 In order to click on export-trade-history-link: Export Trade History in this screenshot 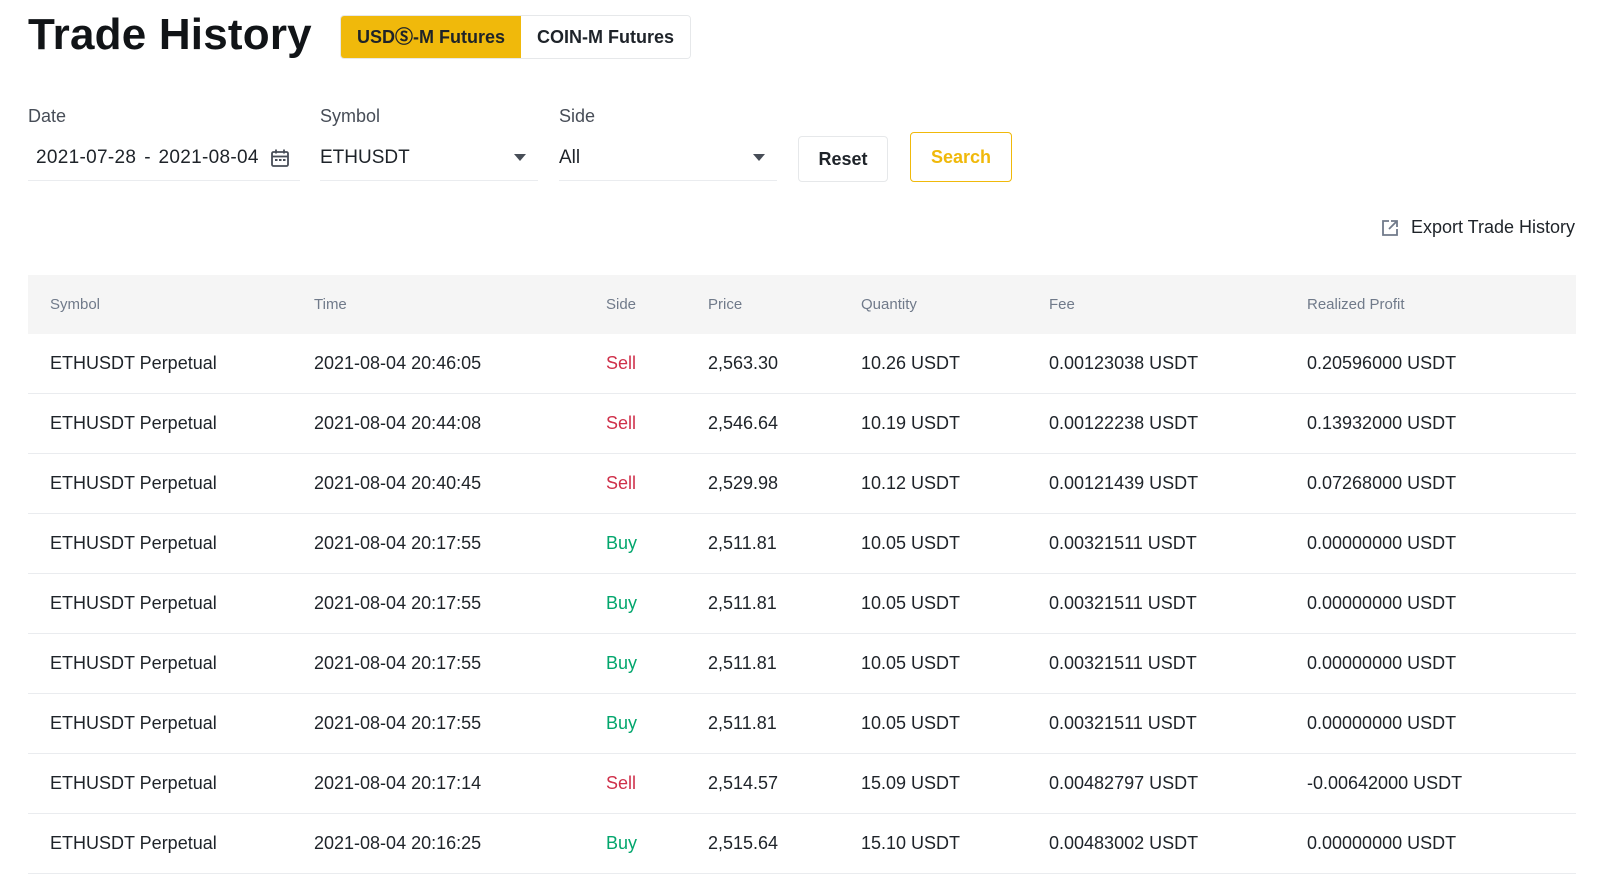, I will do `click(1478, 227)`.